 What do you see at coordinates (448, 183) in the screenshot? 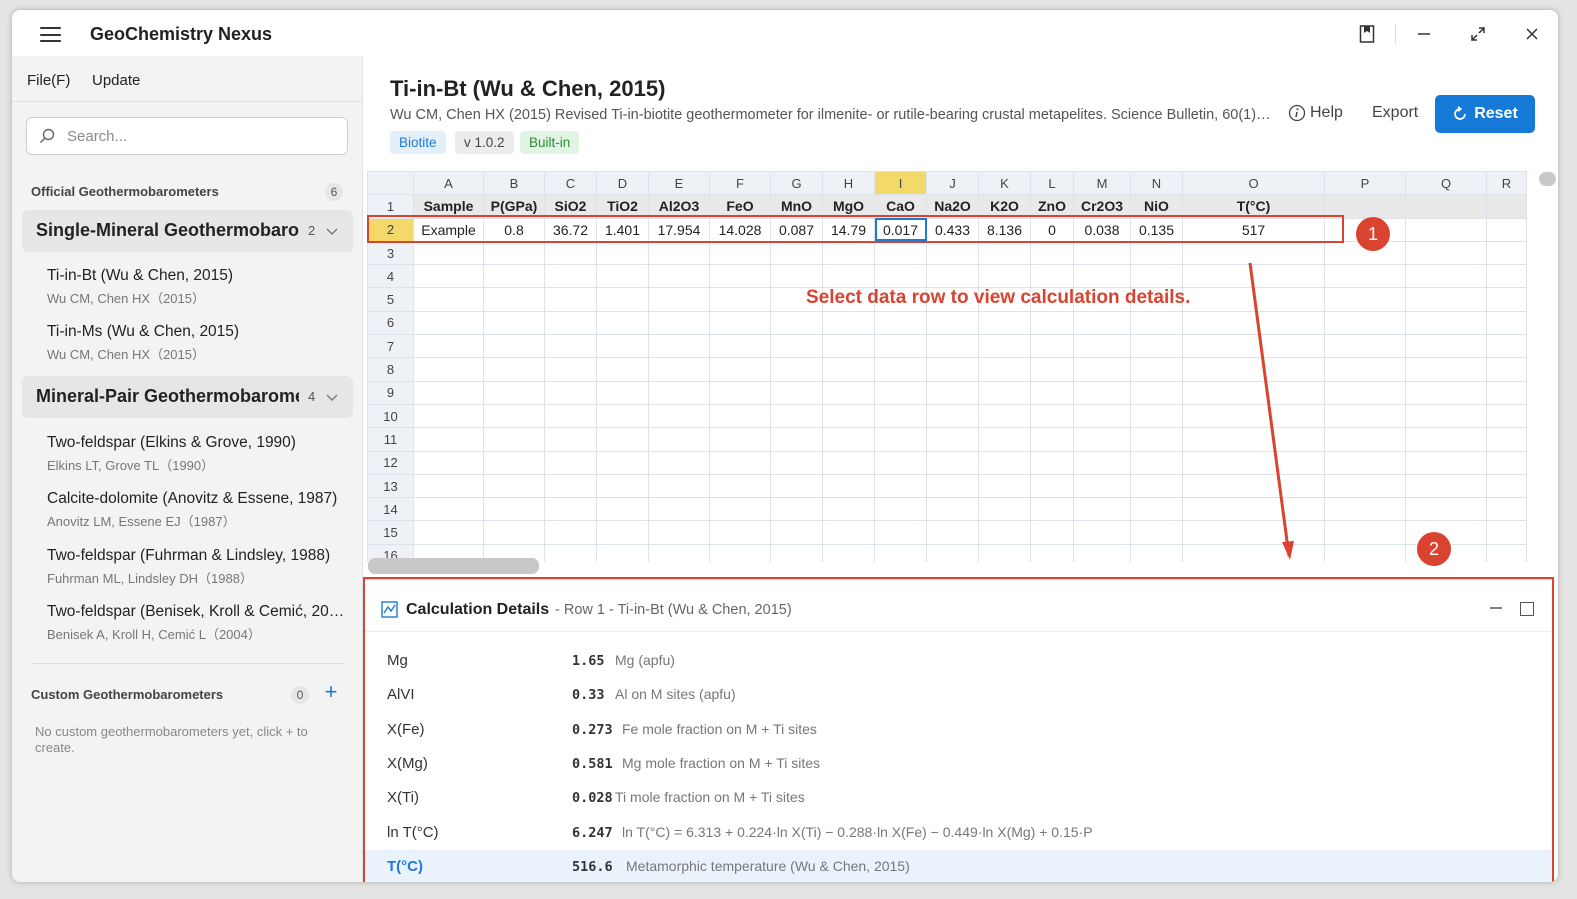
I see `column-header-a: A` at bounding box center [448, 183].